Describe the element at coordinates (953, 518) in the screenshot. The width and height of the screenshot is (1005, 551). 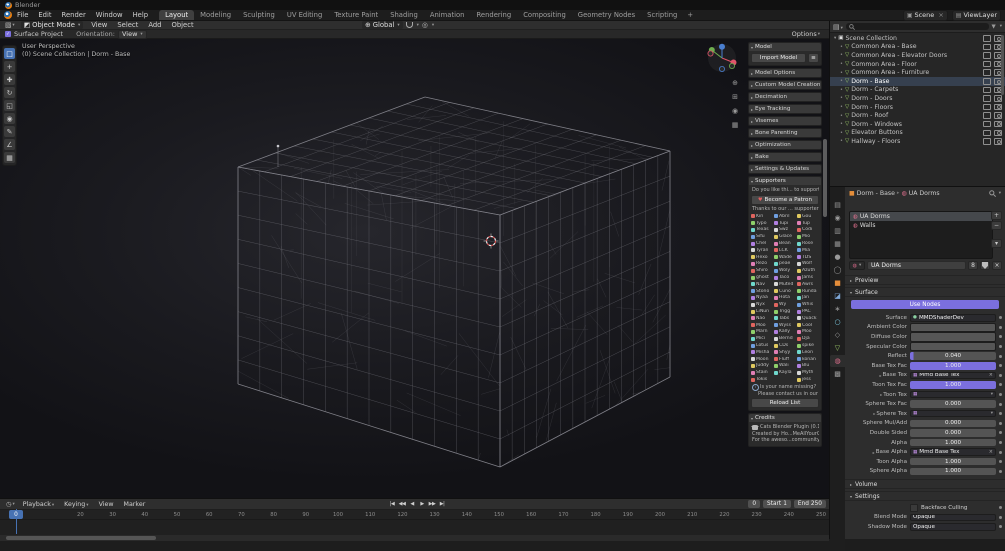
I see `blend-mode-dropdown: Opaque` at that location.